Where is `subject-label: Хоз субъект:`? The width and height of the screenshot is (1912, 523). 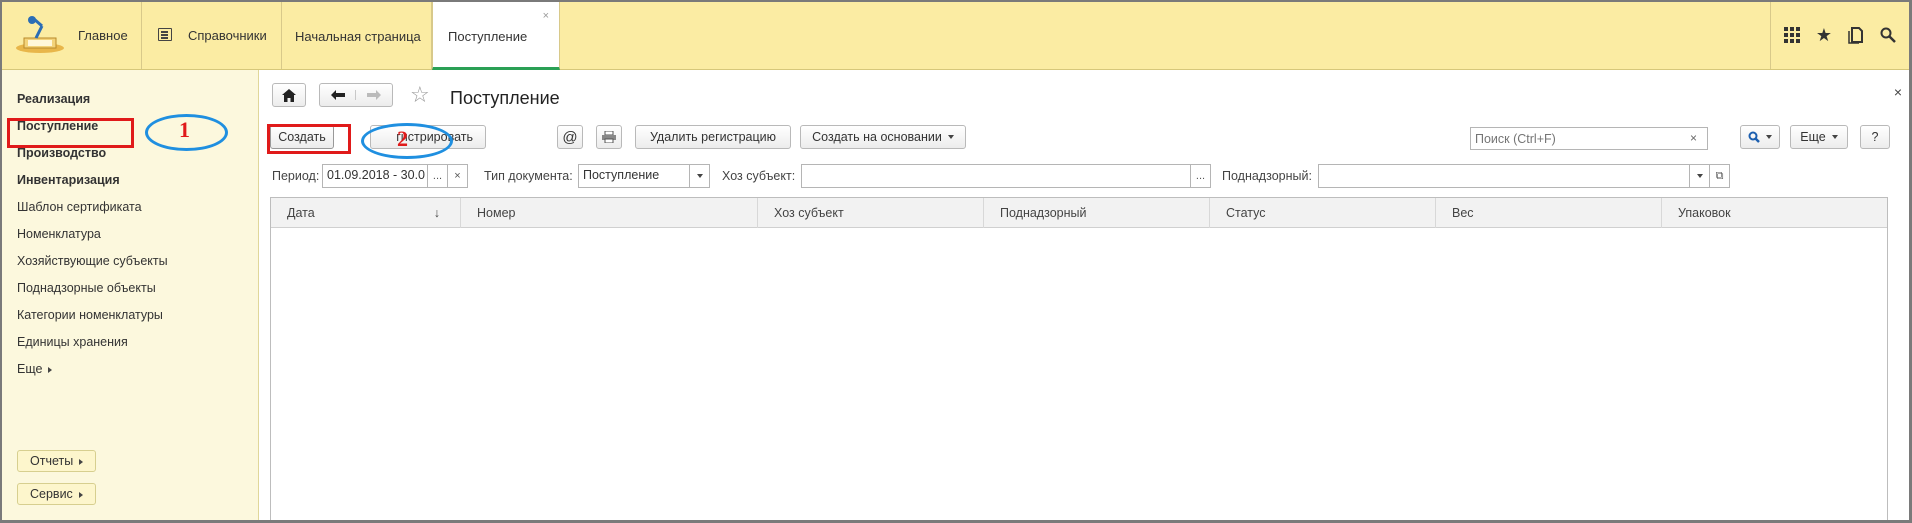 subject-label: Хоз субъект: is located at coordinates (759, 176).